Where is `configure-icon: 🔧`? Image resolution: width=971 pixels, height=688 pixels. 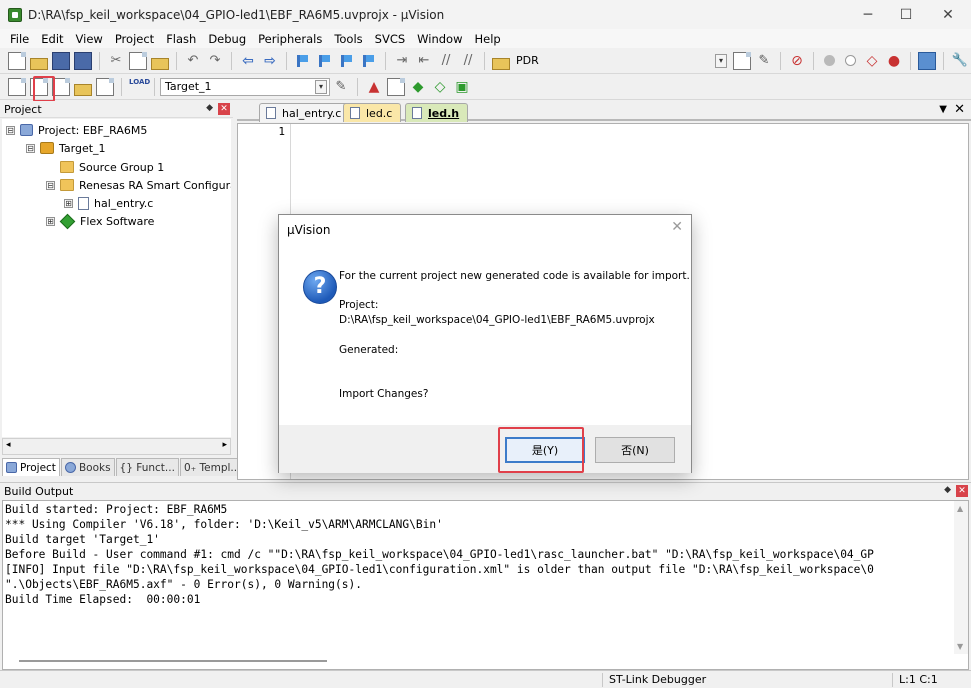
configure-icon: 🔧 is located at coordinates (960, 61).